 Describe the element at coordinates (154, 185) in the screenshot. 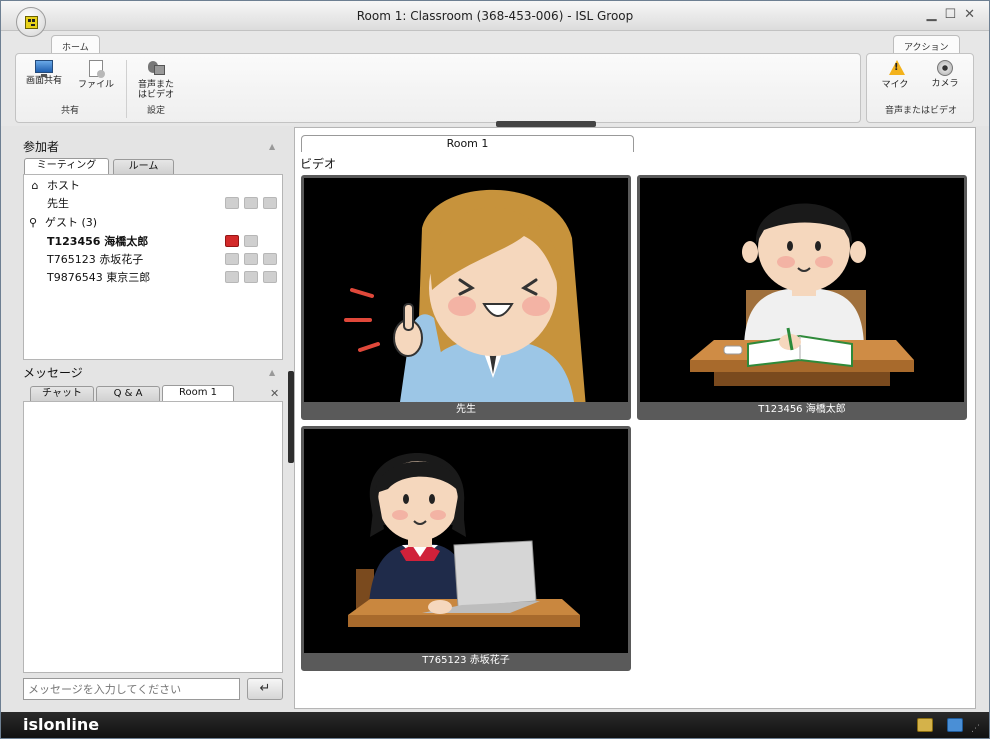

I see `host-group: ⌂ ホスト` at that location.